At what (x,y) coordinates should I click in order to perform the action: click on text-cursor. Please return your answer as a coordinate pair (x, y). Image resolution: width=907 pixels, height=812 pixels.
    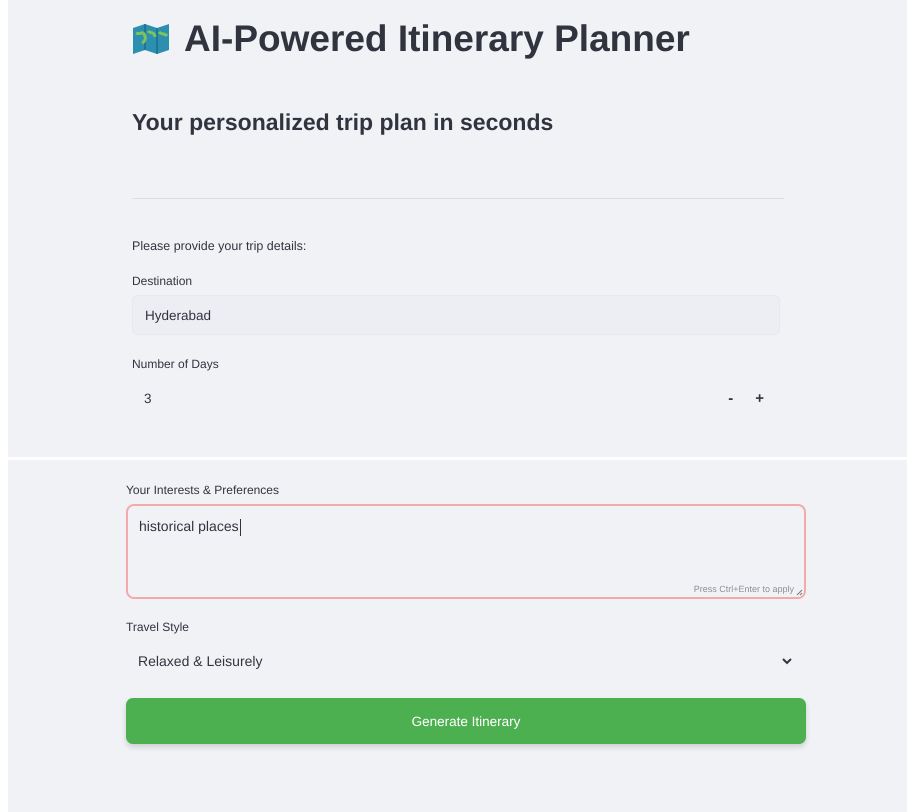
    Looking at the image, I should click on (240, 527).